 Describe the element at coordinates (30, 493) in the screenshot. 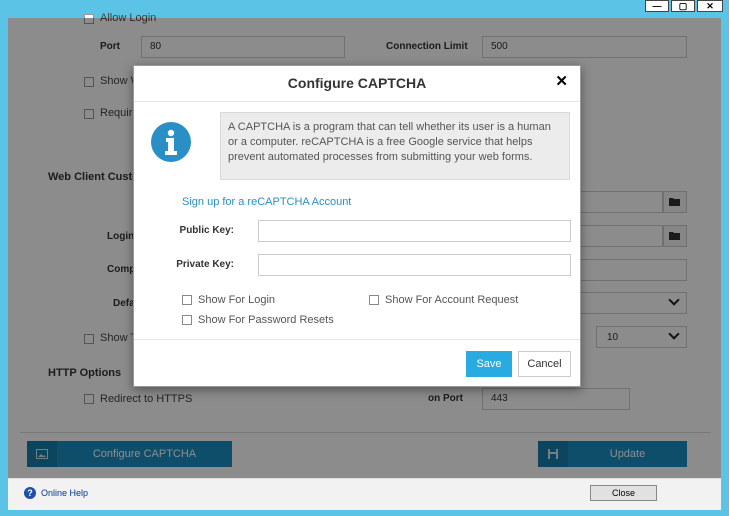

I see `help-icon: ?` at that location.